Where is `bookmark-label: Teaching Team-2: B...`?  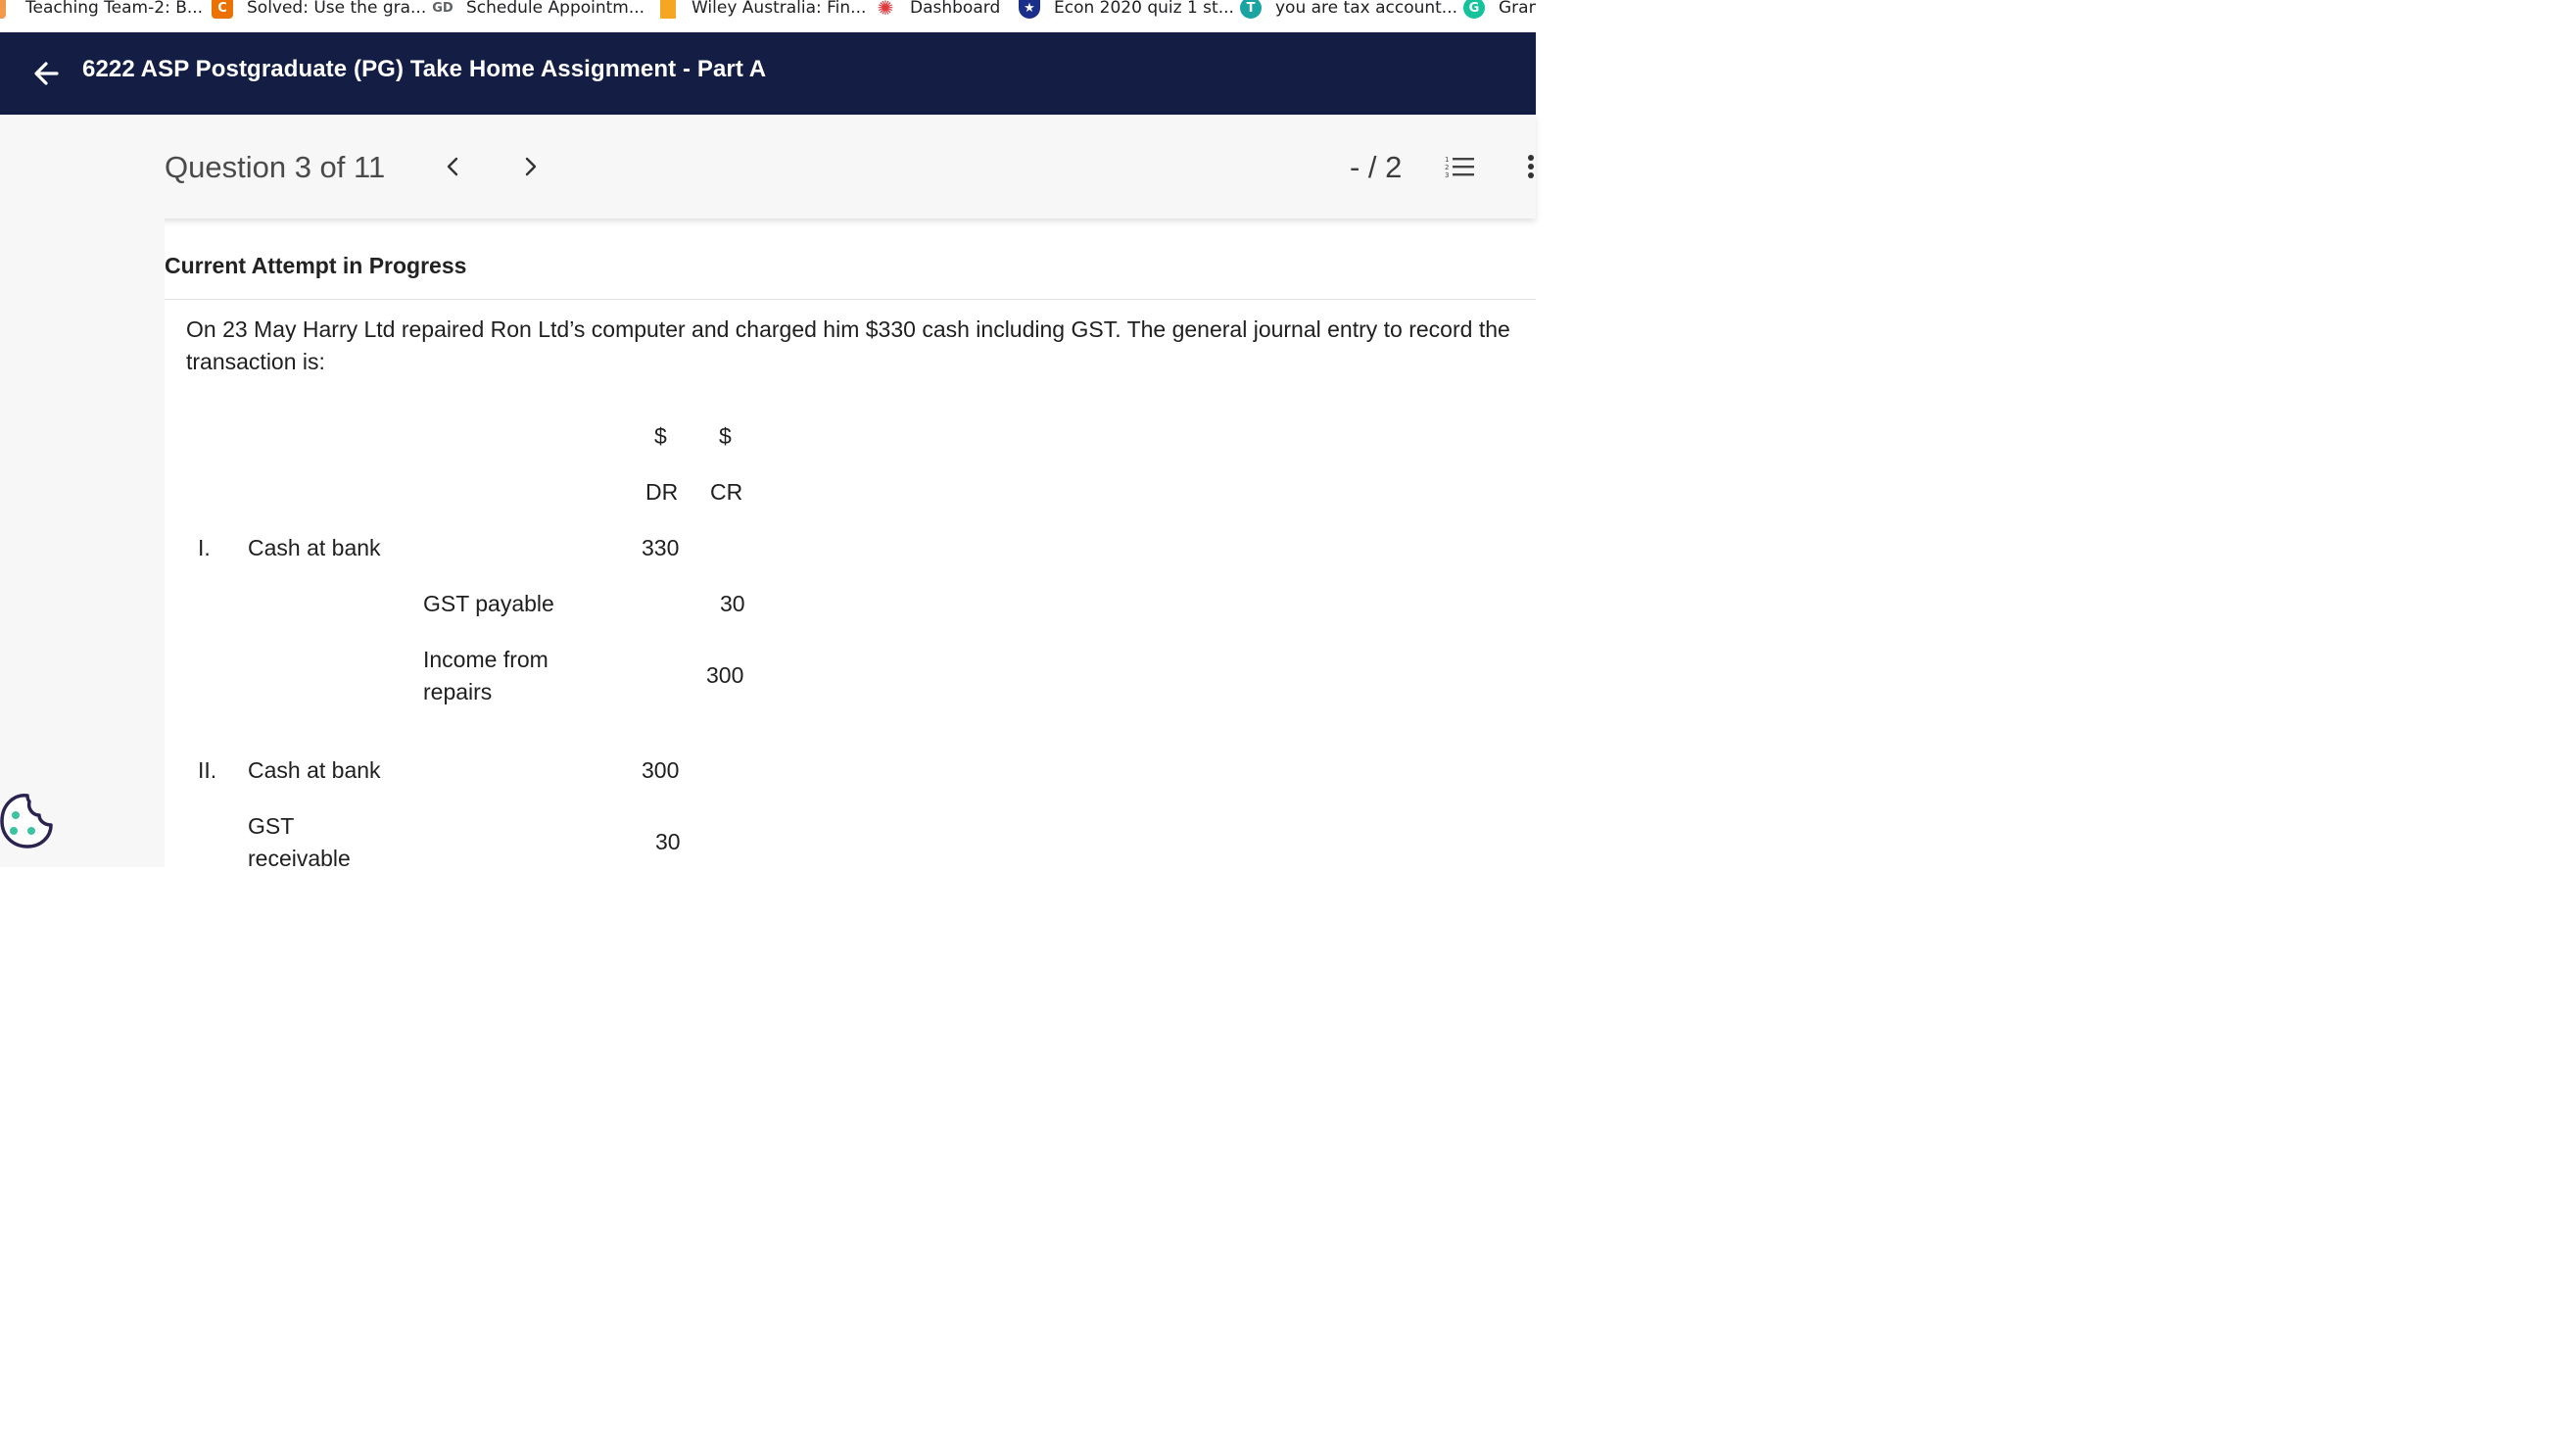
bookmark-label: Teaching Team-2: B... is located at coordinates (115, 9).